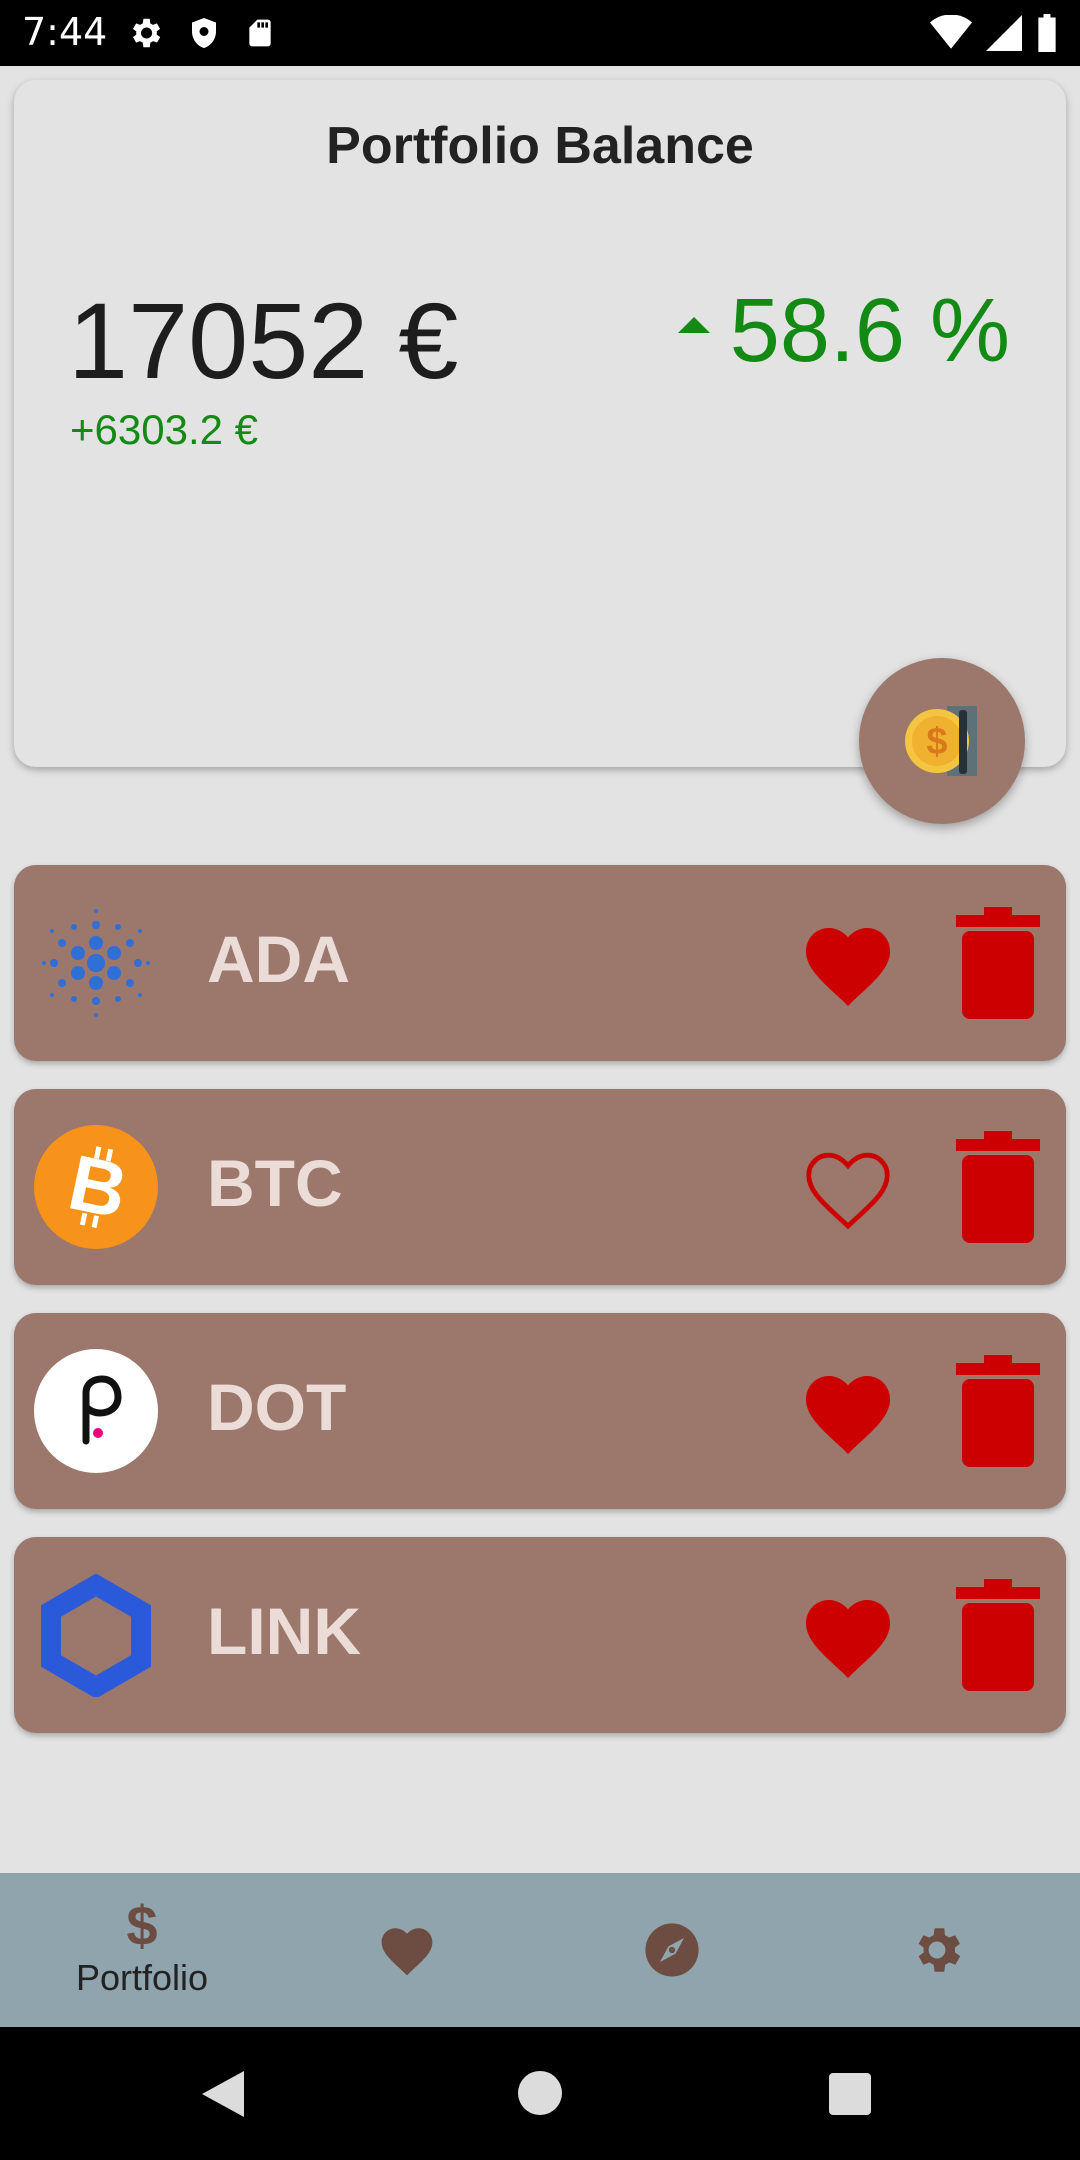 Image resolution: width=1080 pixels, height=2160 pixels. What do you see at coordinates (96, 1411) in the screenshot?
I see `polkadot-icon` at bounding box center [96, 1411].